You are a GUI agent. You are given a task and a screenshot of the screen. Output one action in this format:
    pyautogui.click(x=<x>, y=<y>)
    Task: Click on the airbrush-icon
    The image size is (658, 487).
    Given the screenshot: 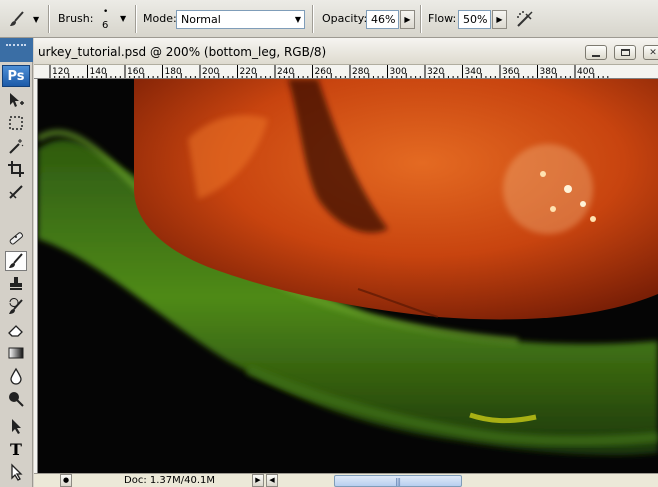 What is the action you would take?
    pyautogui.click(x=525, y=22)
    